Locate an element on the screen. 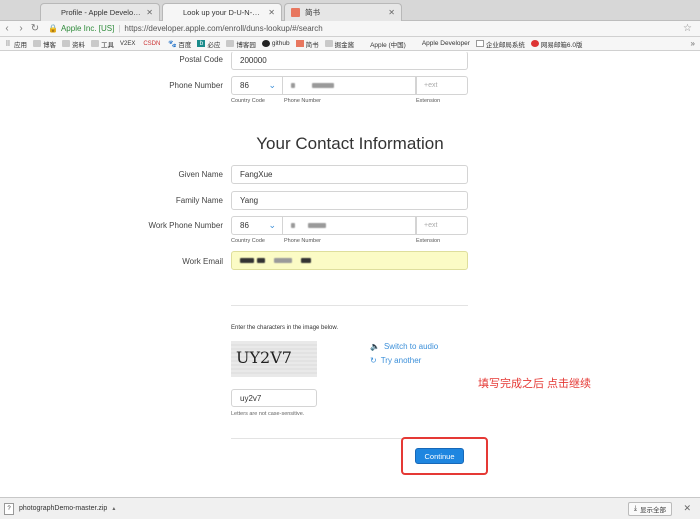  phone-number-field is located at coordinates (349, 85).